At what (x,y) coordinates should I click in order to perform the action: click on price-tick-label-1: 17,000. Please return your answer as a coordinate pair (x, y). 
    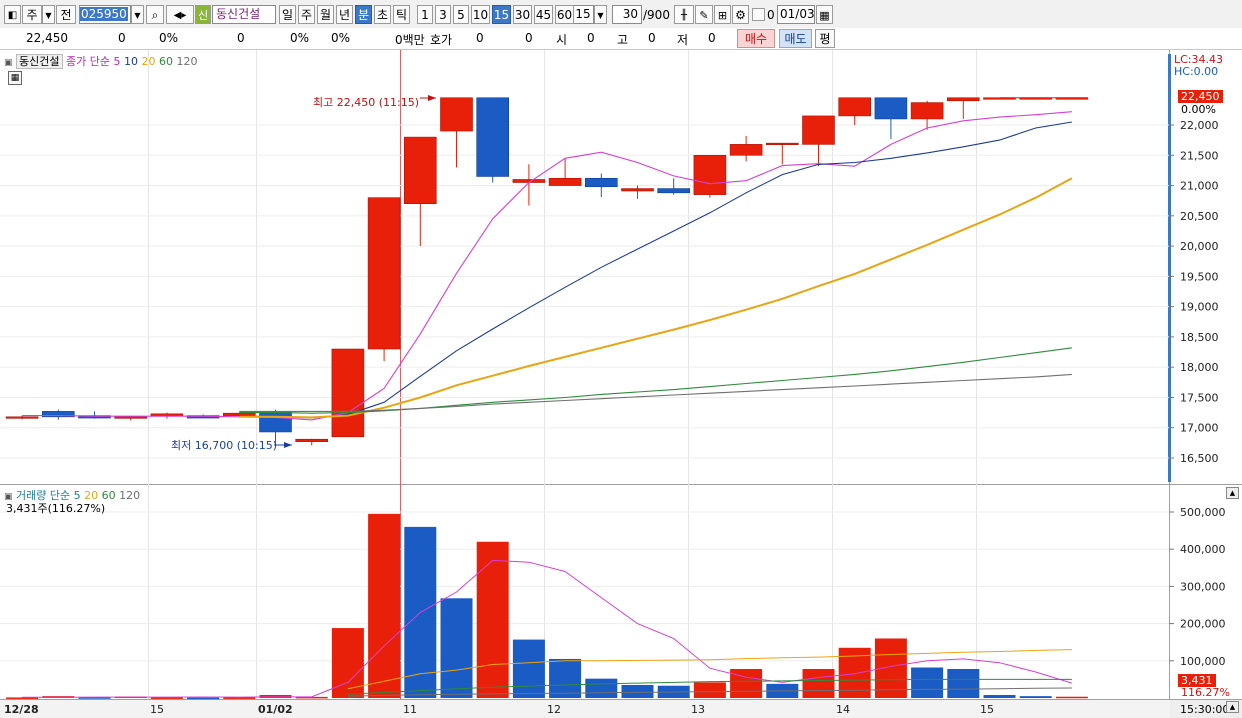
    Looking at the image, I should click on (1199, 428).